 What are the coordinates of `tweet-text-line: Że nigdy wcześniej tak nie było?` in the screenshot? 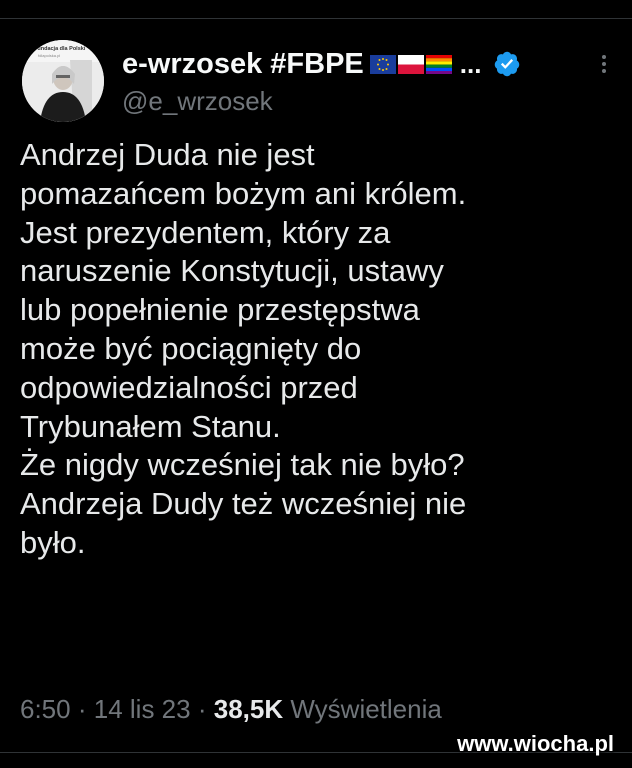 It's located at (242, 465).